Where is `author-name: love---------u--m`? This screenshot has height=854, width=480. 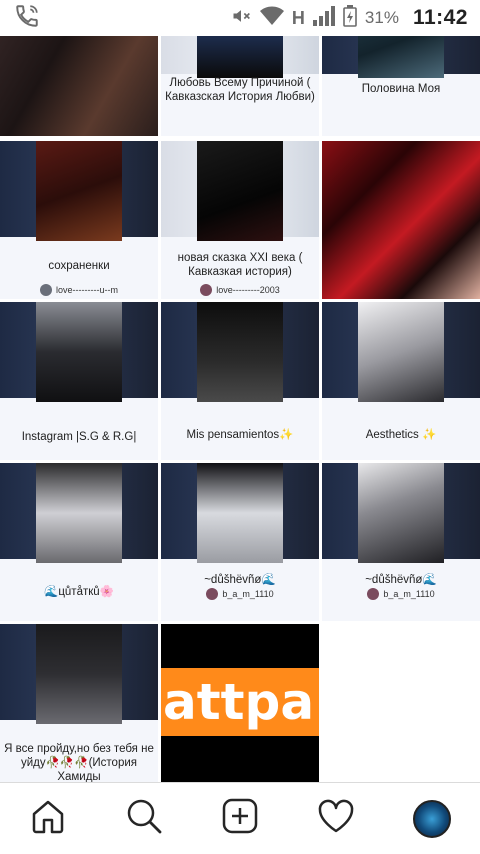 author-name: love---------u--m is located at coordinates (87, 290).